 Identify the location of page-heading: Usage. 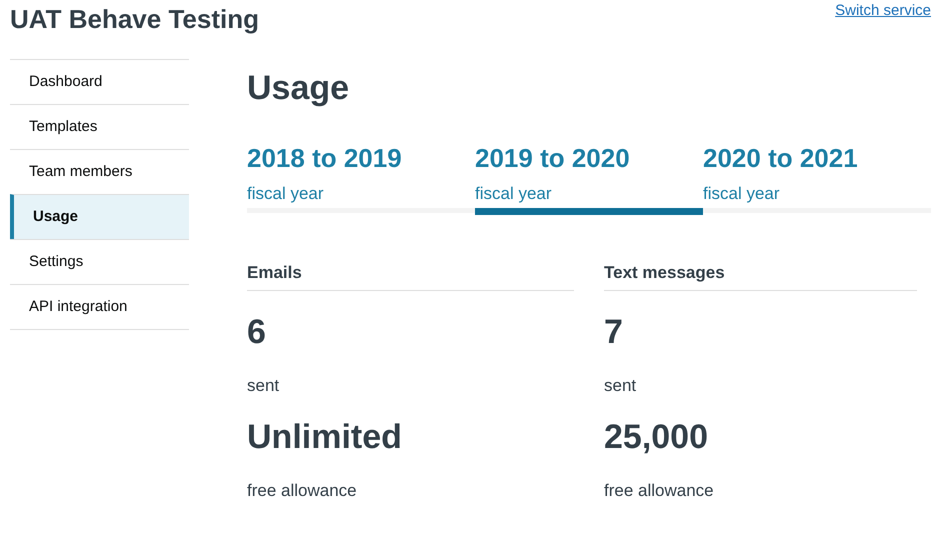
(298, 89).